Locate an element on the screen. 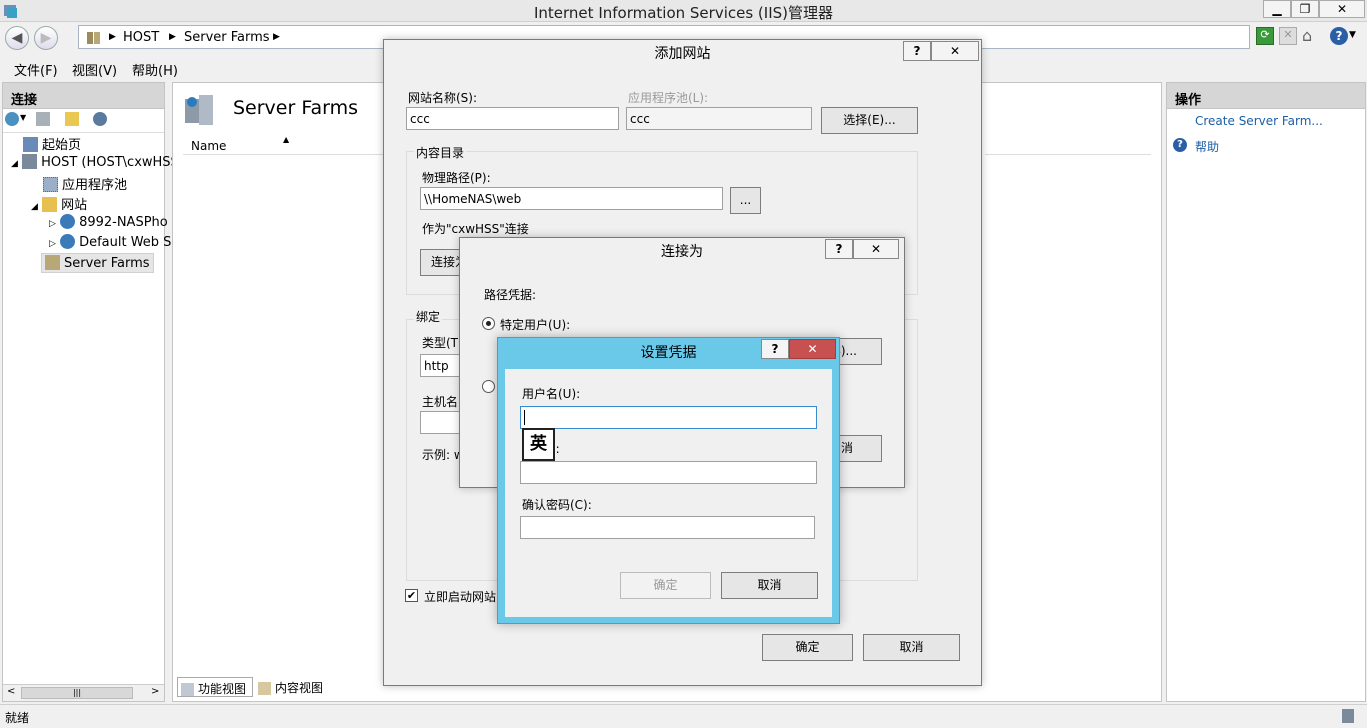  content-view-icon is located at coordinates (264, 688).